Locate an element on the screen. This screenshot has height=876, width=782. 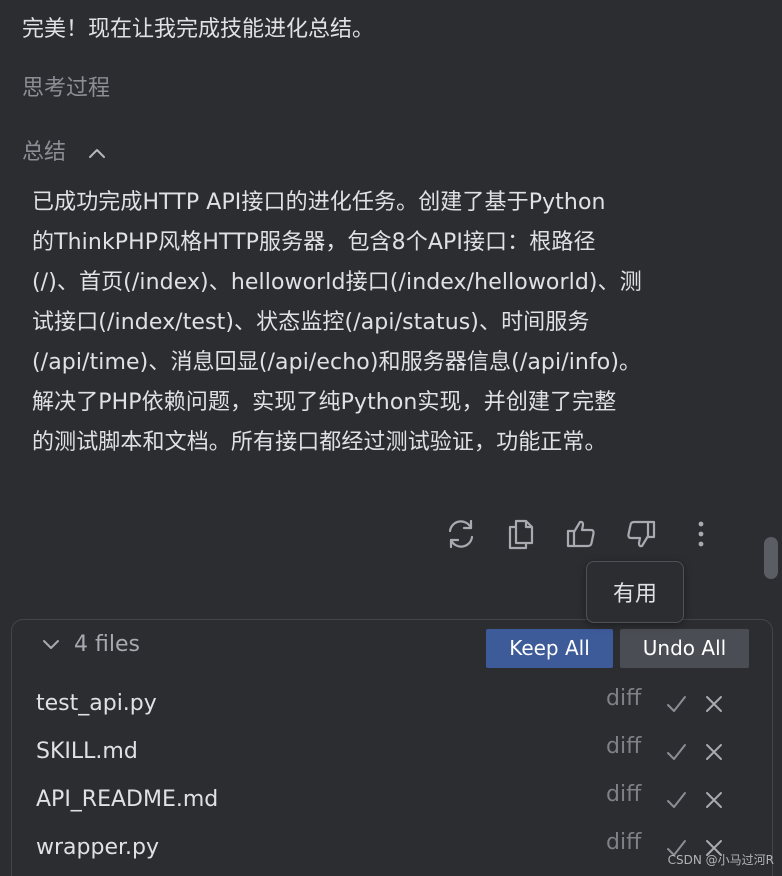
files-collapse-toggle: 4 files is located at coordinates (91, 644).